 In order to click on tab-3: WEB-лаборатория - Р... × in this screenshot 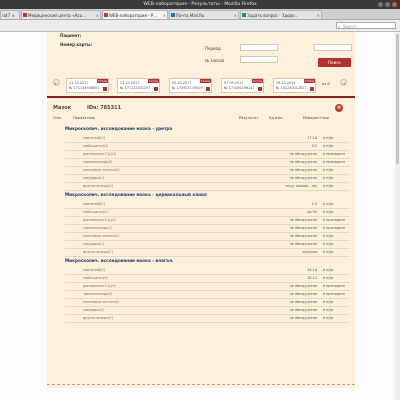, I will do `click(135, 14)`.